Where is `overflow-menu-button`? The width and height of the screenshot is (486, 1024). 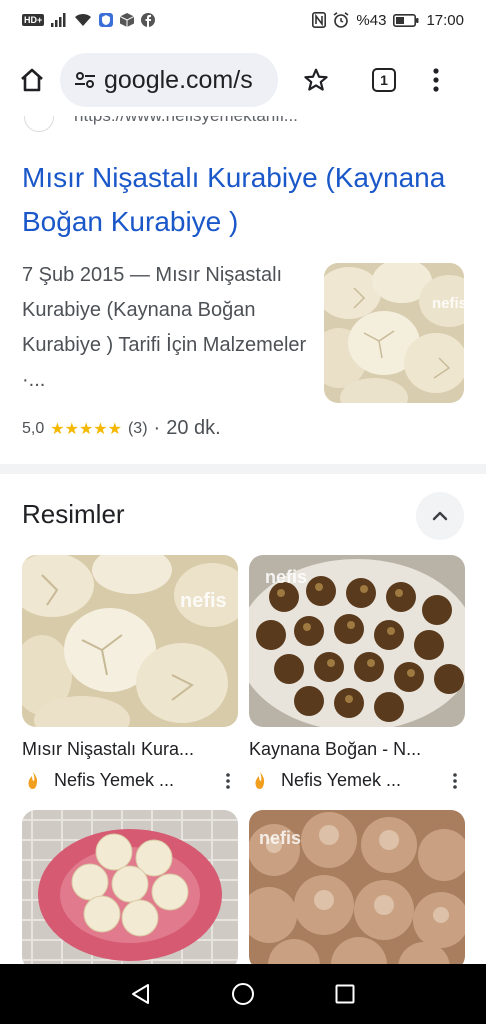 overflow-menu-button is located at coordinates (436, 80).